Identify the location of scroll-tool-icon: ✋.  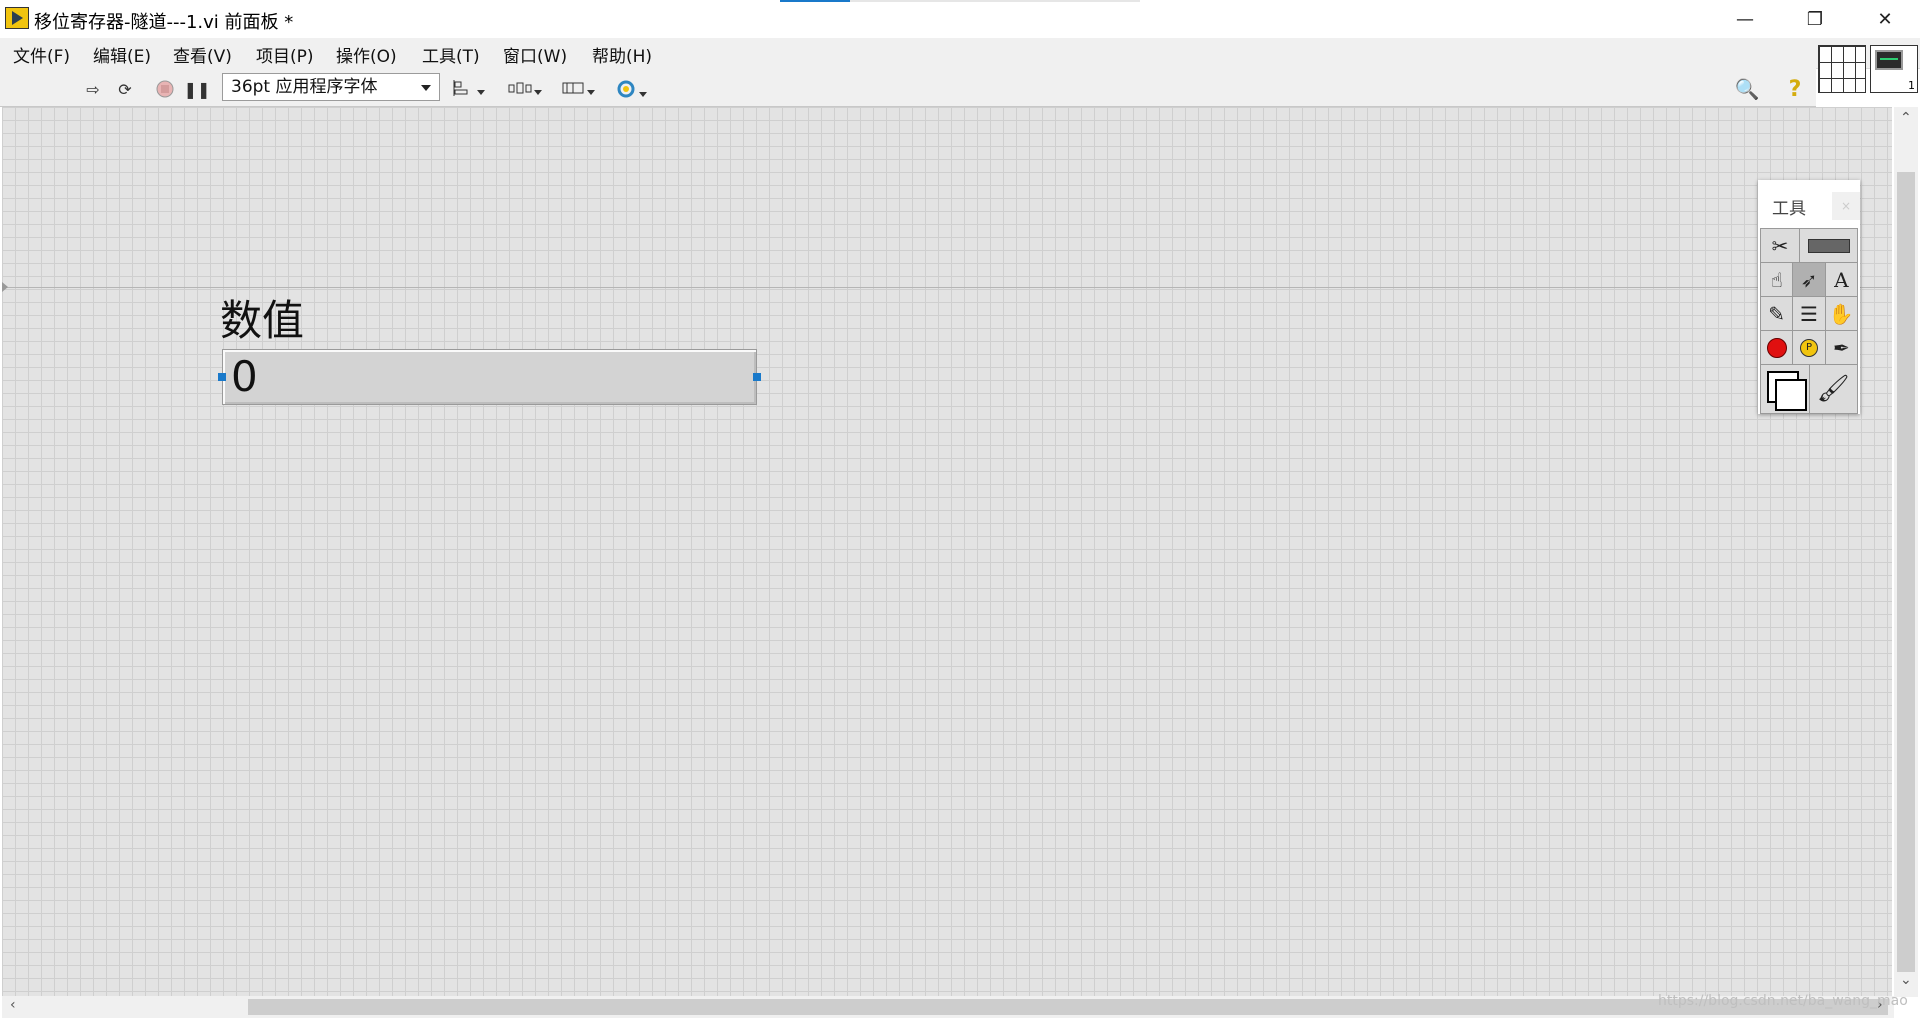
(1841, 313).